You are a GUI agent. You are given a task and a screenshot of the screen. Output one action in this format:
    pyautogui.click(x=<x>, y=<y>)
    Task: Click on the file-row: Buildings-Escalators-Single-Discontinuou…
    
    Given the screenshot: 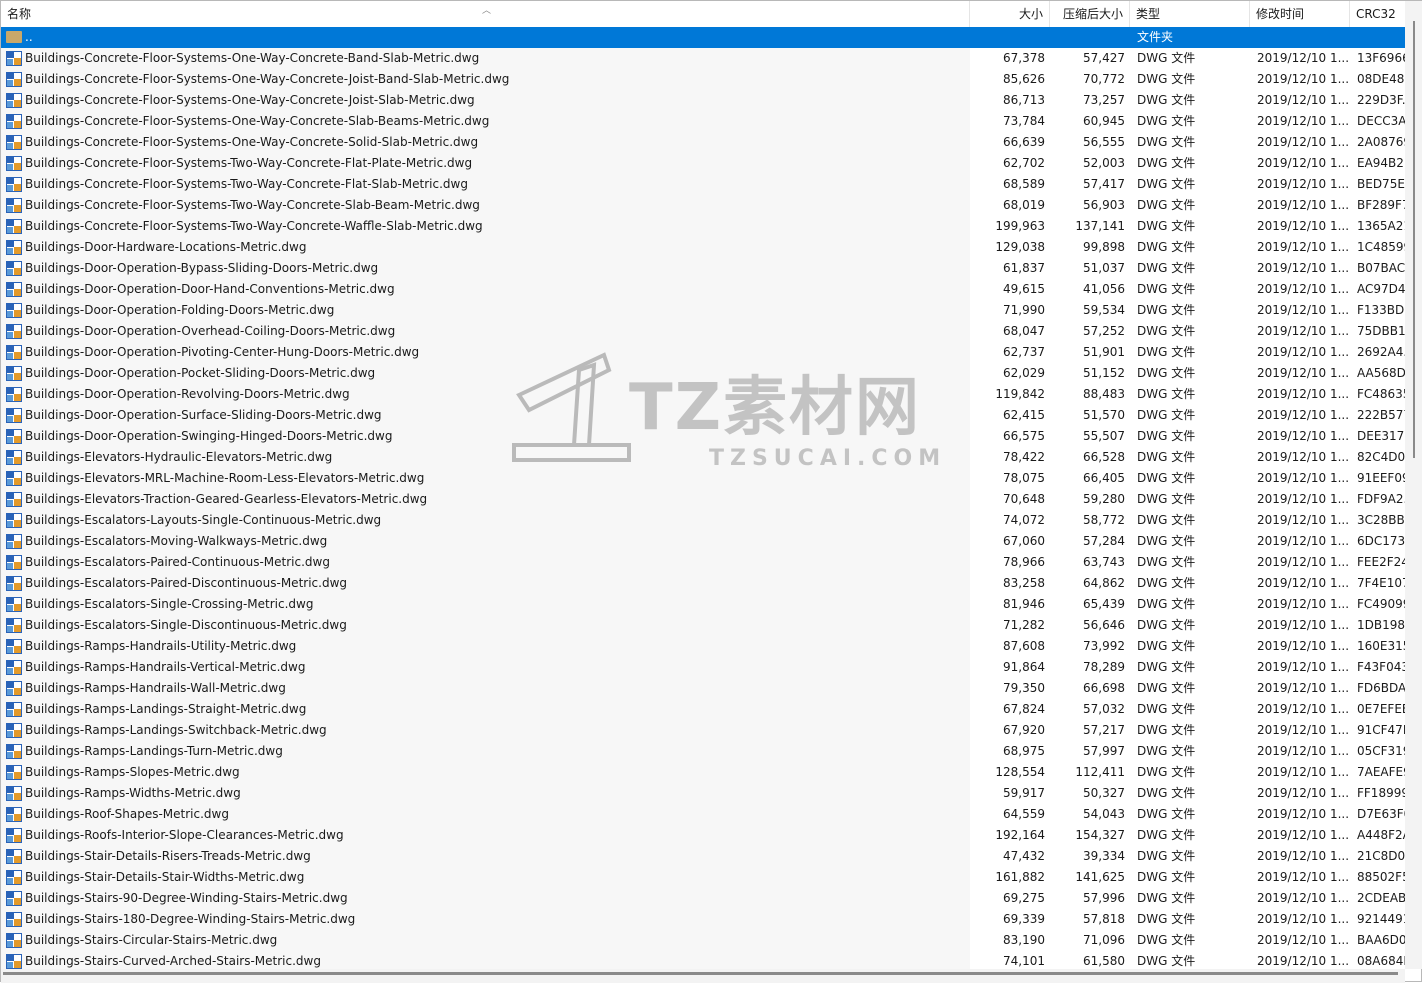 What is the action you would take?
    pyautogui.click(x=703, y=625)
    